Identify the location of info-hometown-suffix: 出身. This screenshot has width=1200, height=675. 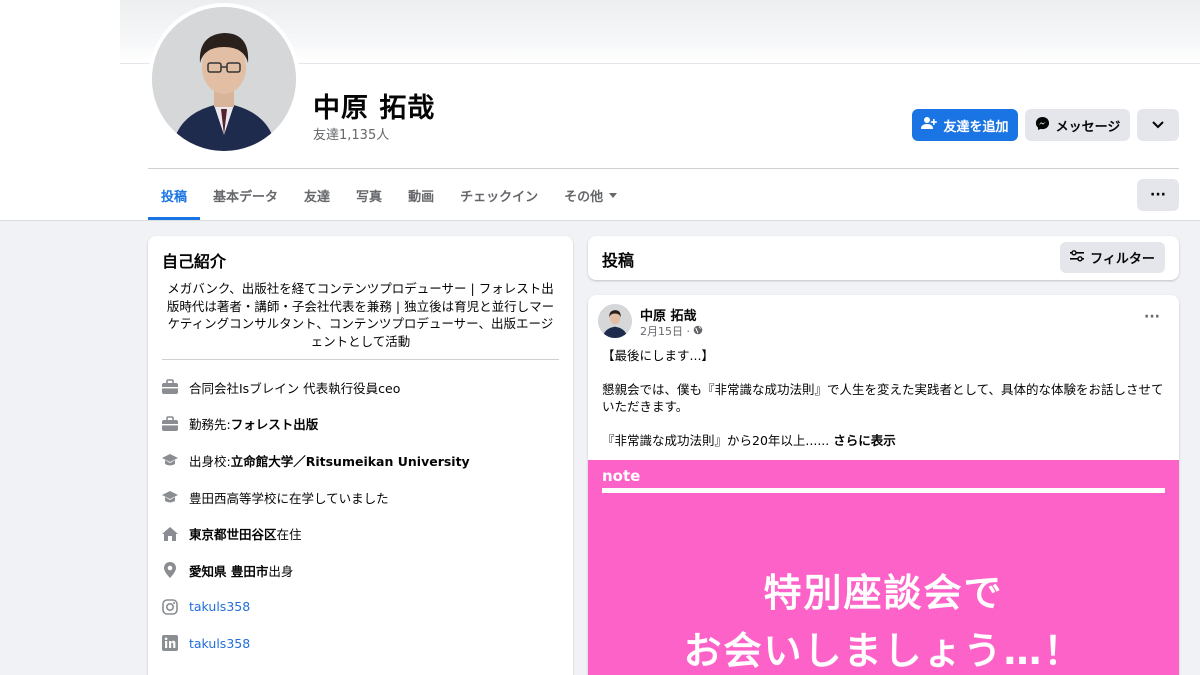
(281, 571).